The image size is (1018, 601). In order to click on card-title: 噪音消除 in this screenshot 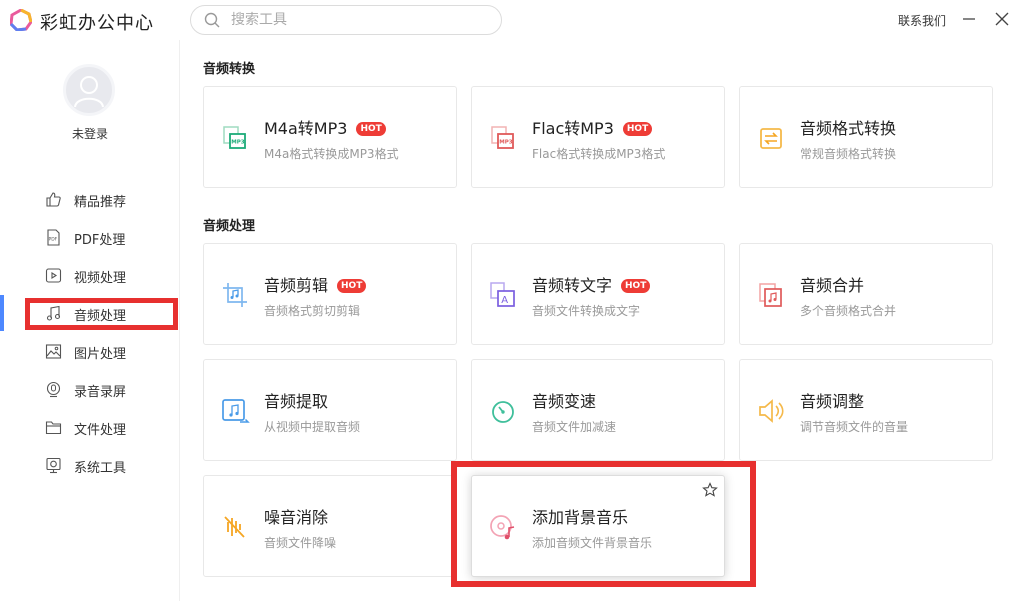, I will do `click(296, 517)`.